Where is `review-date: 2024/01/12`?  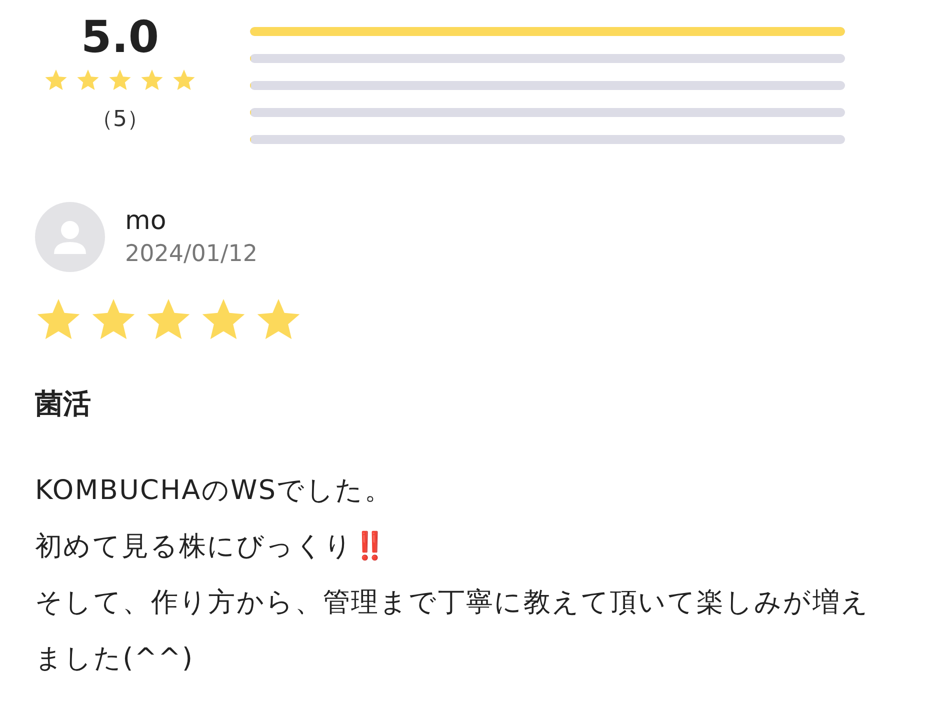 review-date: 2024/01/12 is located at coordinates (191, 254).